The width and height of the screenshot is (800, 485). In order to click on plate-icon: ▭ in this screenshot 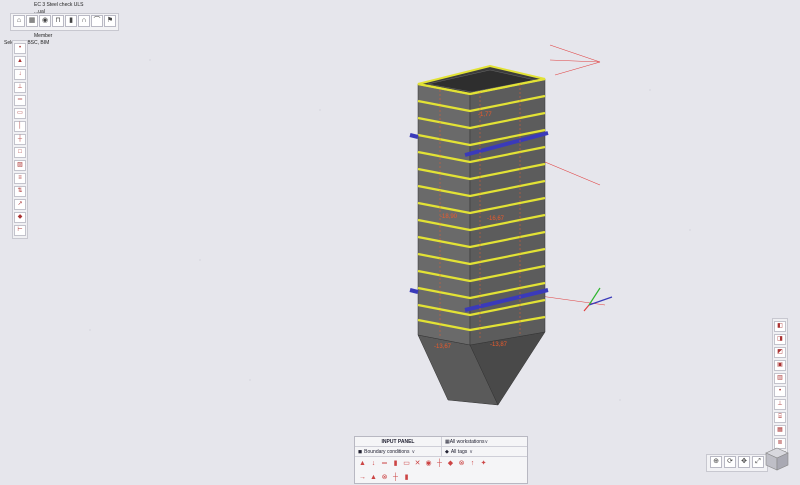, I will do `click(20, 113)`.